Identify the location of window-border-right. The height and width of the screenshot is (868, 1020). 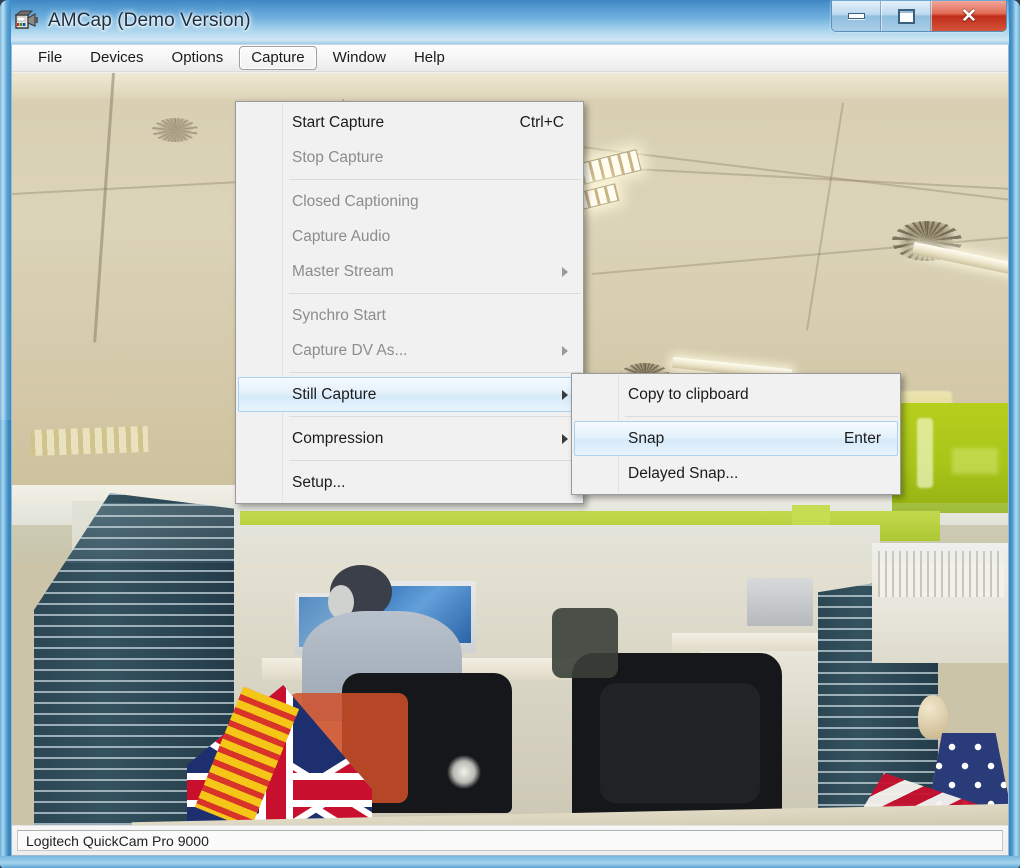
(1014, 434).